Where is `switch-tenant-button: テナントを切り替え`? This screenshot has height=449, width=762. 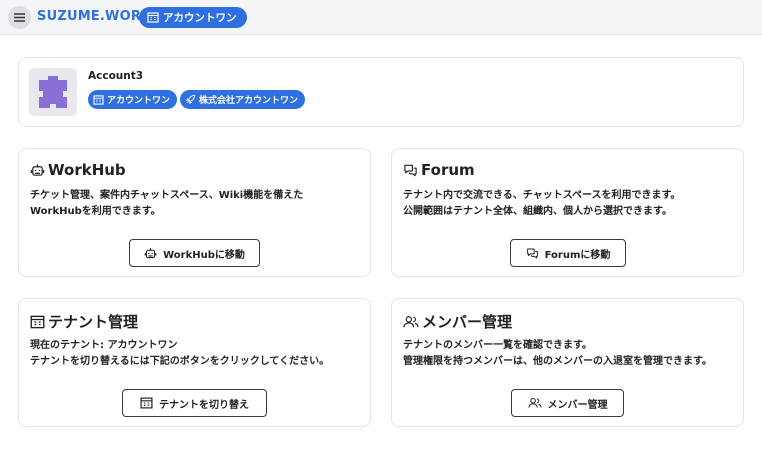
switch-tenant-button: テナントを切り替え is located at coordinates (194, 403).